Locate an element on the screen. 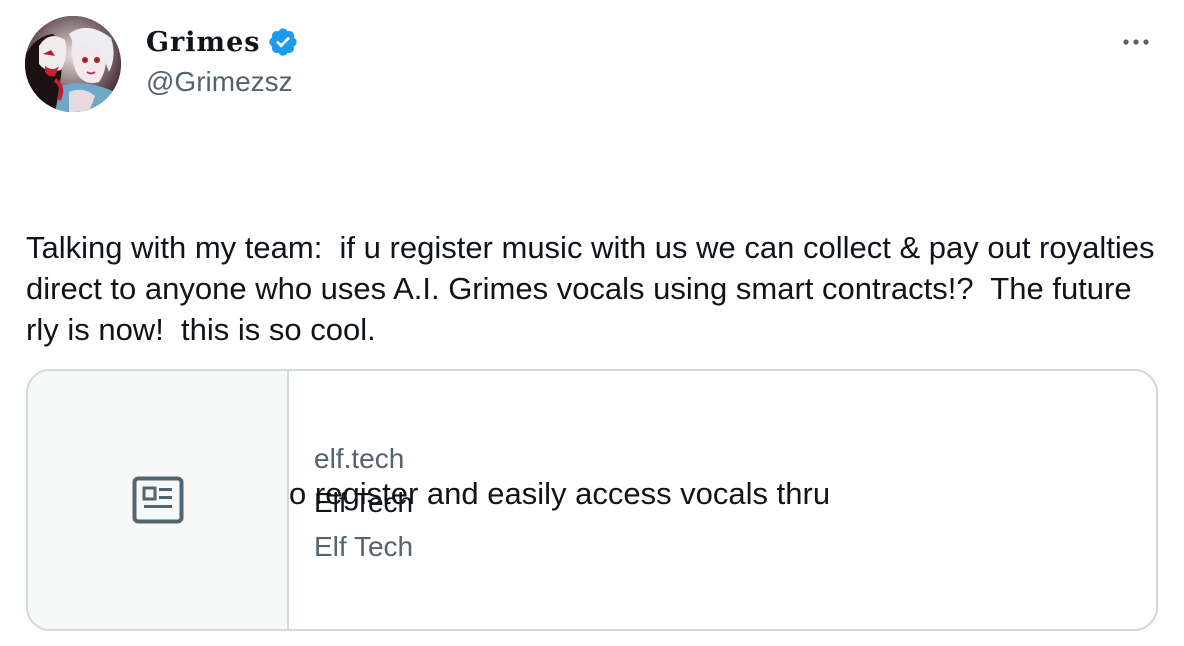 The width and height of the screenshot is (1184, 646). link-card-thumbnail is located at coordinates (158, 500).